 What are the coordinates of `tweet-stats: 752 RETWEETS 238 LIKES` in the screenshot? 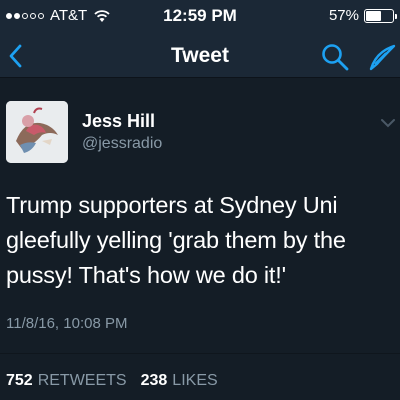 It's located at (112, 381).